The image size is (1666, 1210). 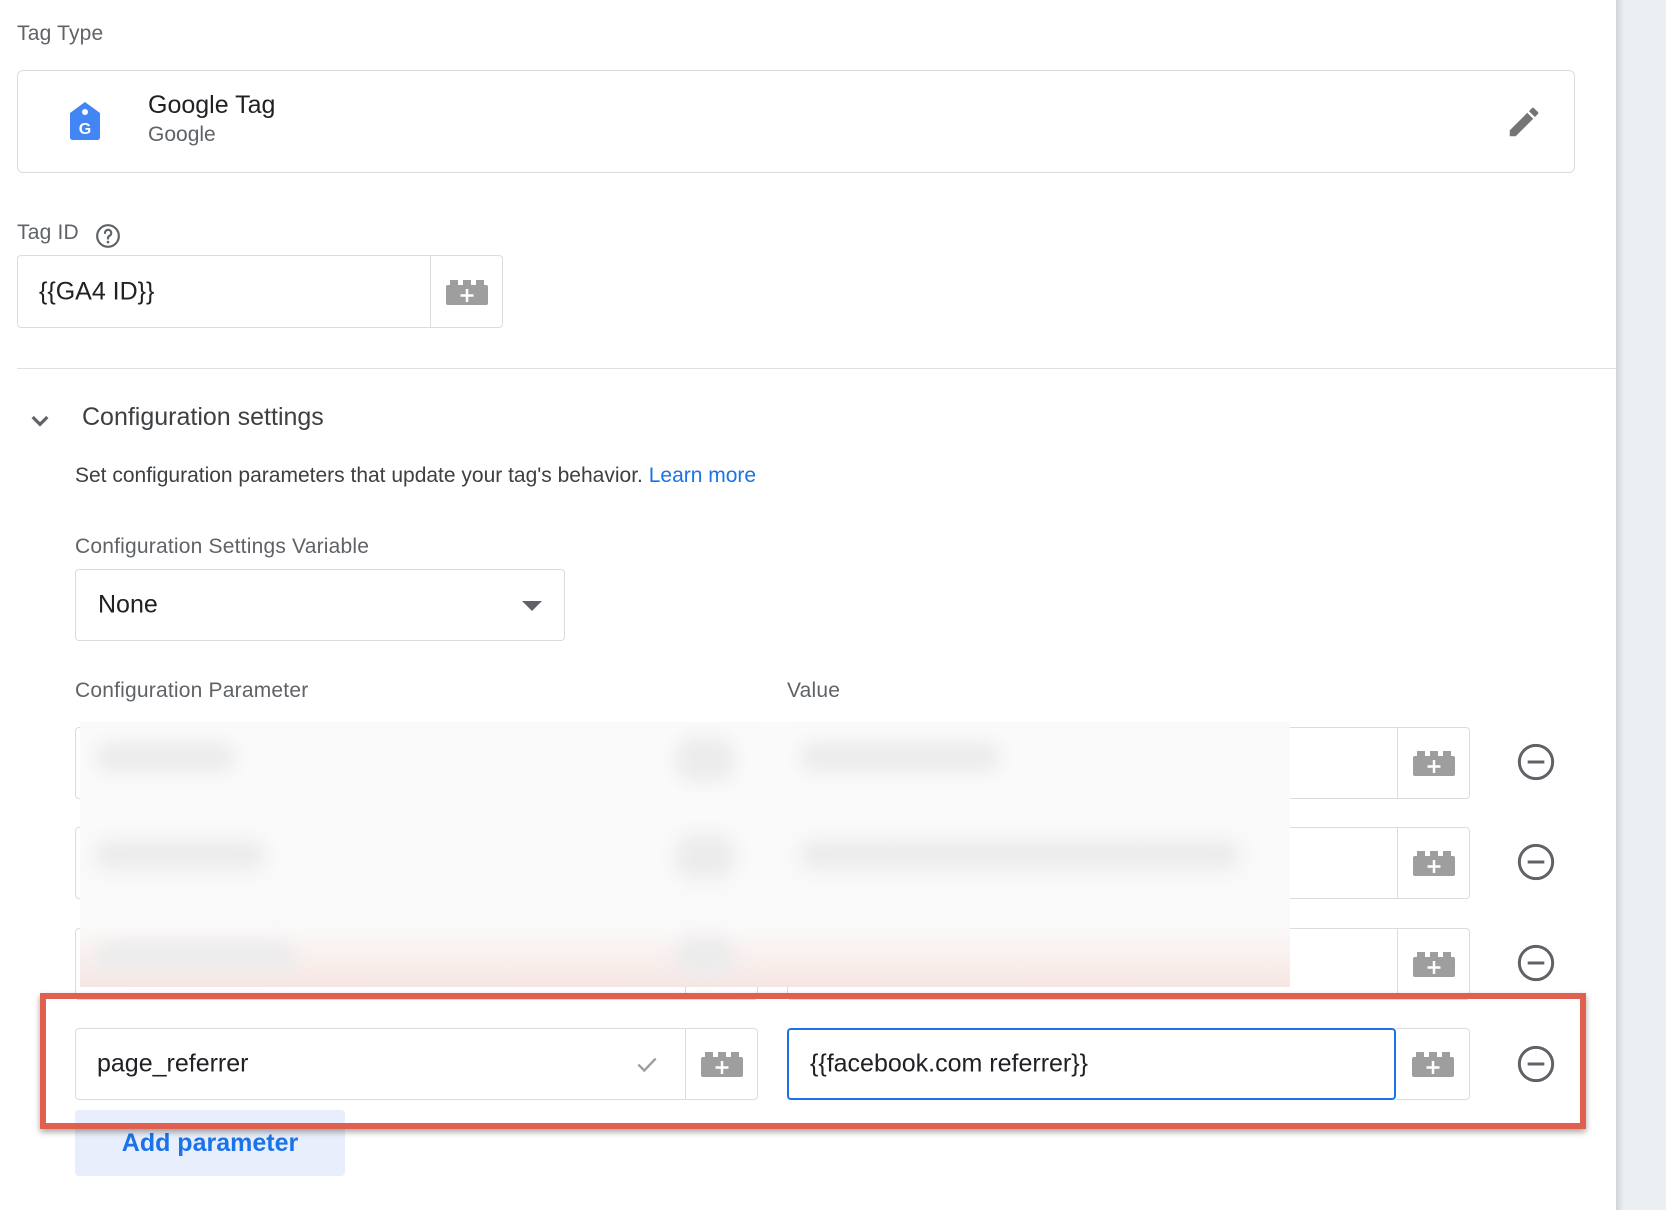 What do you see at coordinates (210, 1143) in the screenshot?
I see `add-parameter-button: Add parameter` at bounding box center [210, 1143].